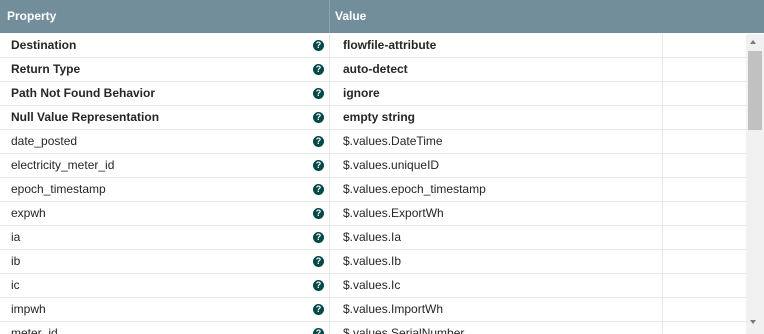  What do you see at coordinates (350, 16) in the screenshot?
I see `column-header-value: Value` at bounding box center [350, 16].